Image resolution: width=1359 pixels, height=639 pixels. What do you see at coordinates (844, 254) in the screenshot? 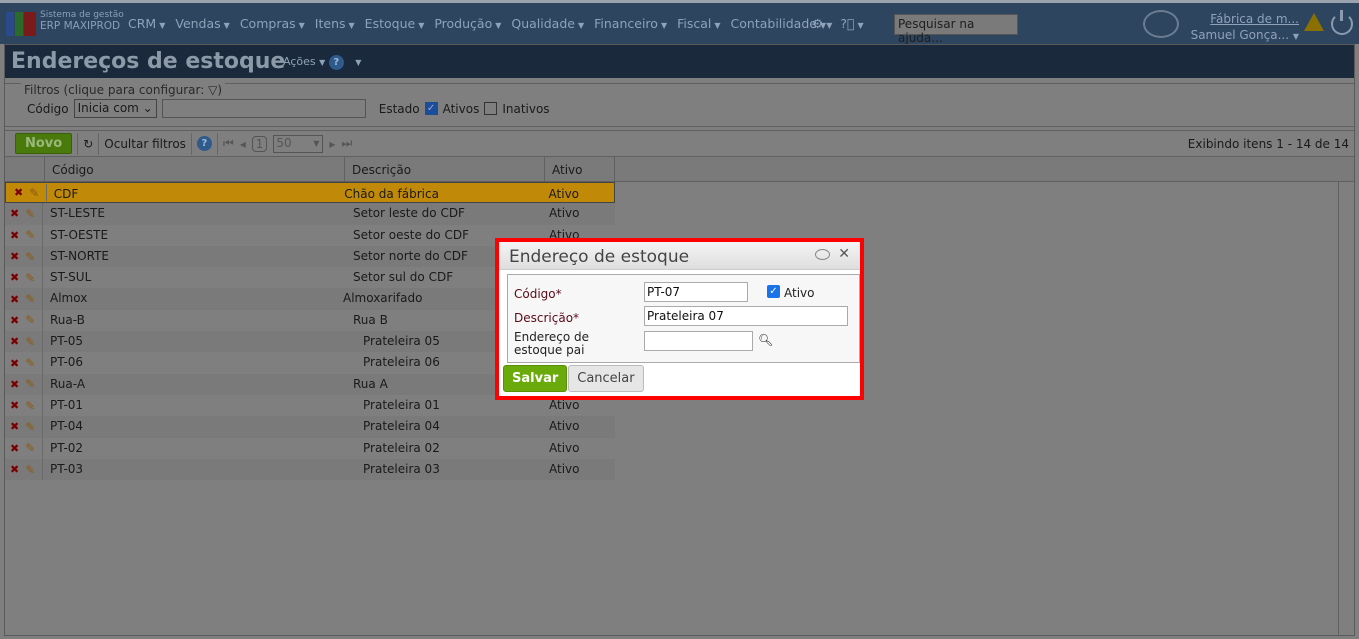
I see `close-icon: ✕` at bounding box center [844, 254].